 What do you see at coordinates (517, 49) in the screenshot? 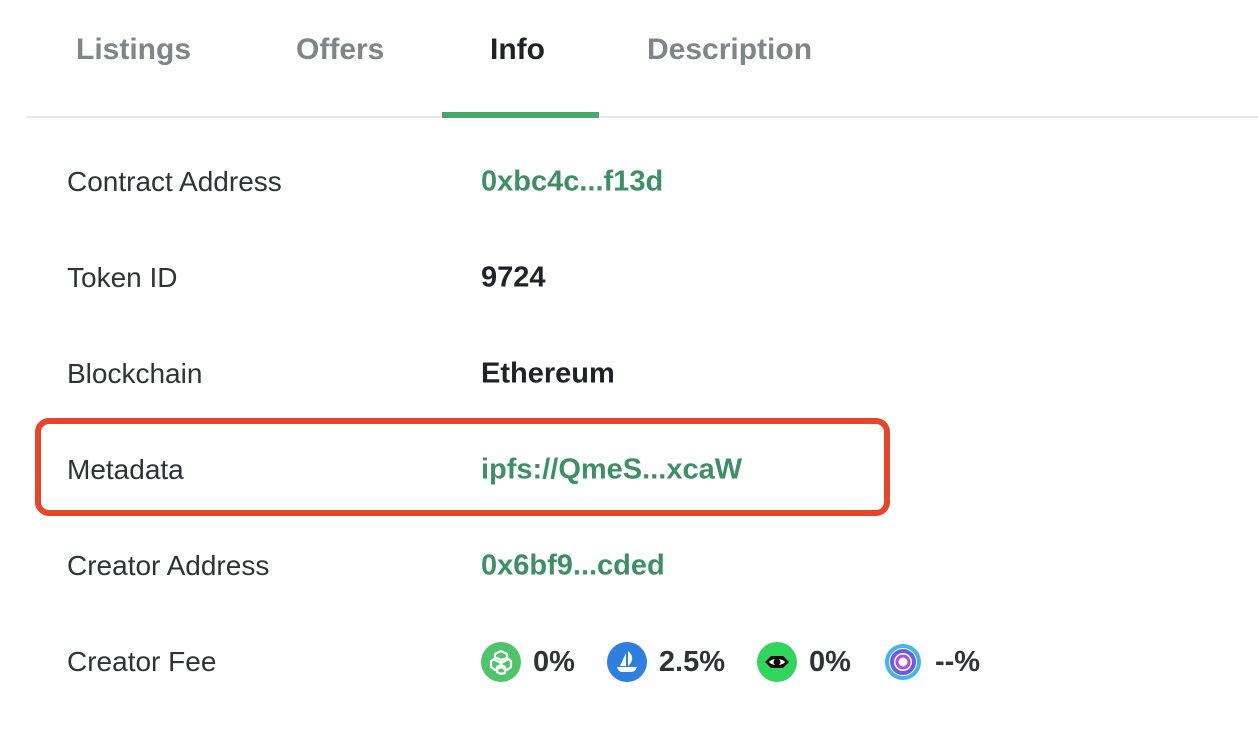
I see `tab-info-label: Info` at bounding box center [517, 49].